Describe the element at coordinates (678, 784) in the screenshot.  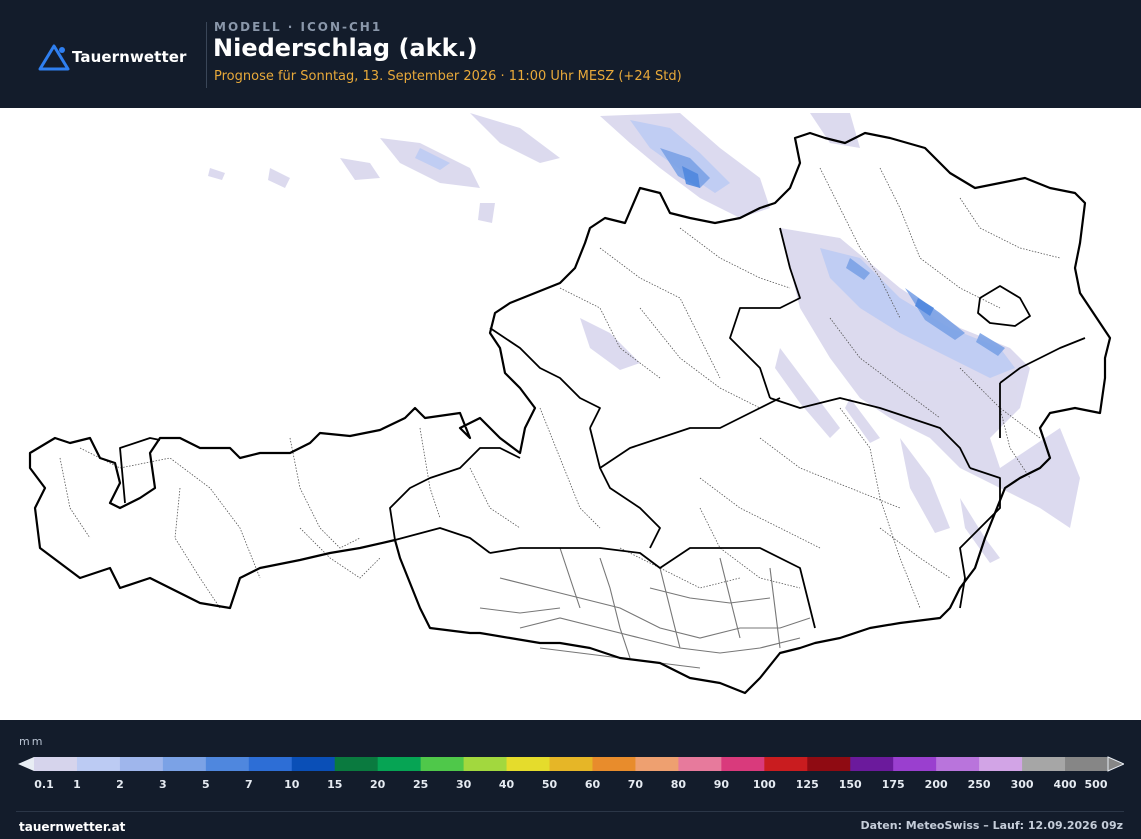
I see `scale-tick-label: 80` at that location.